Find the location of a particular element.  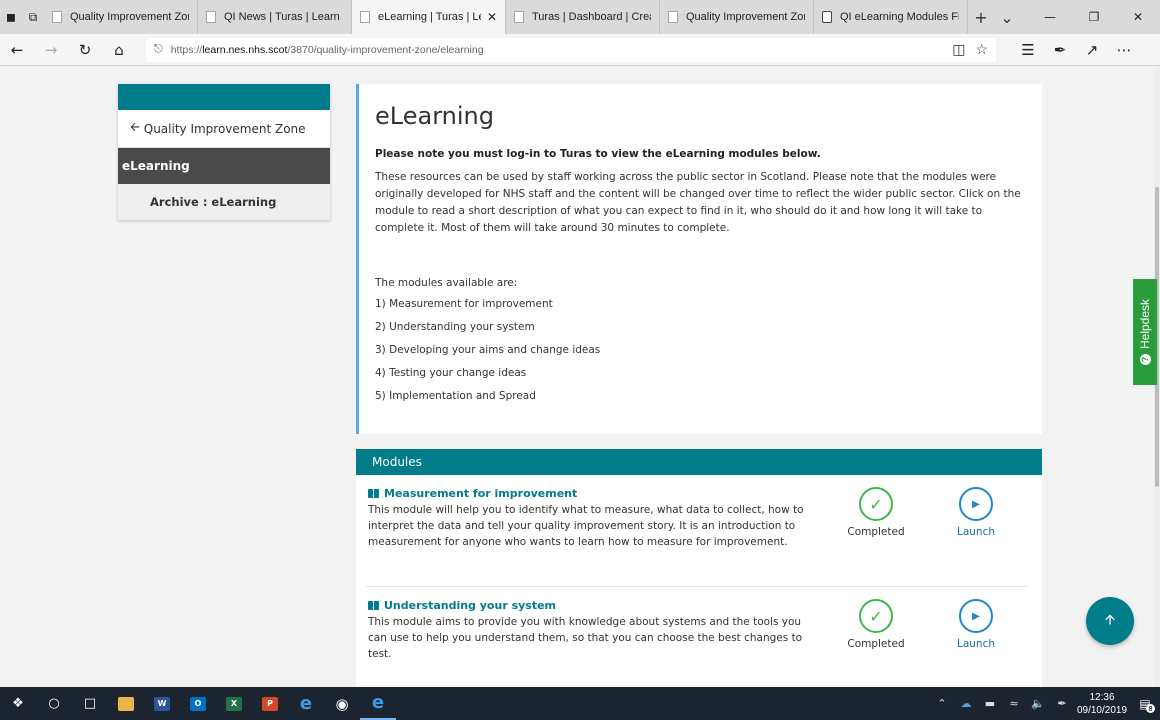

refresh-icon: ↻ is located at coordinates (85, 50).